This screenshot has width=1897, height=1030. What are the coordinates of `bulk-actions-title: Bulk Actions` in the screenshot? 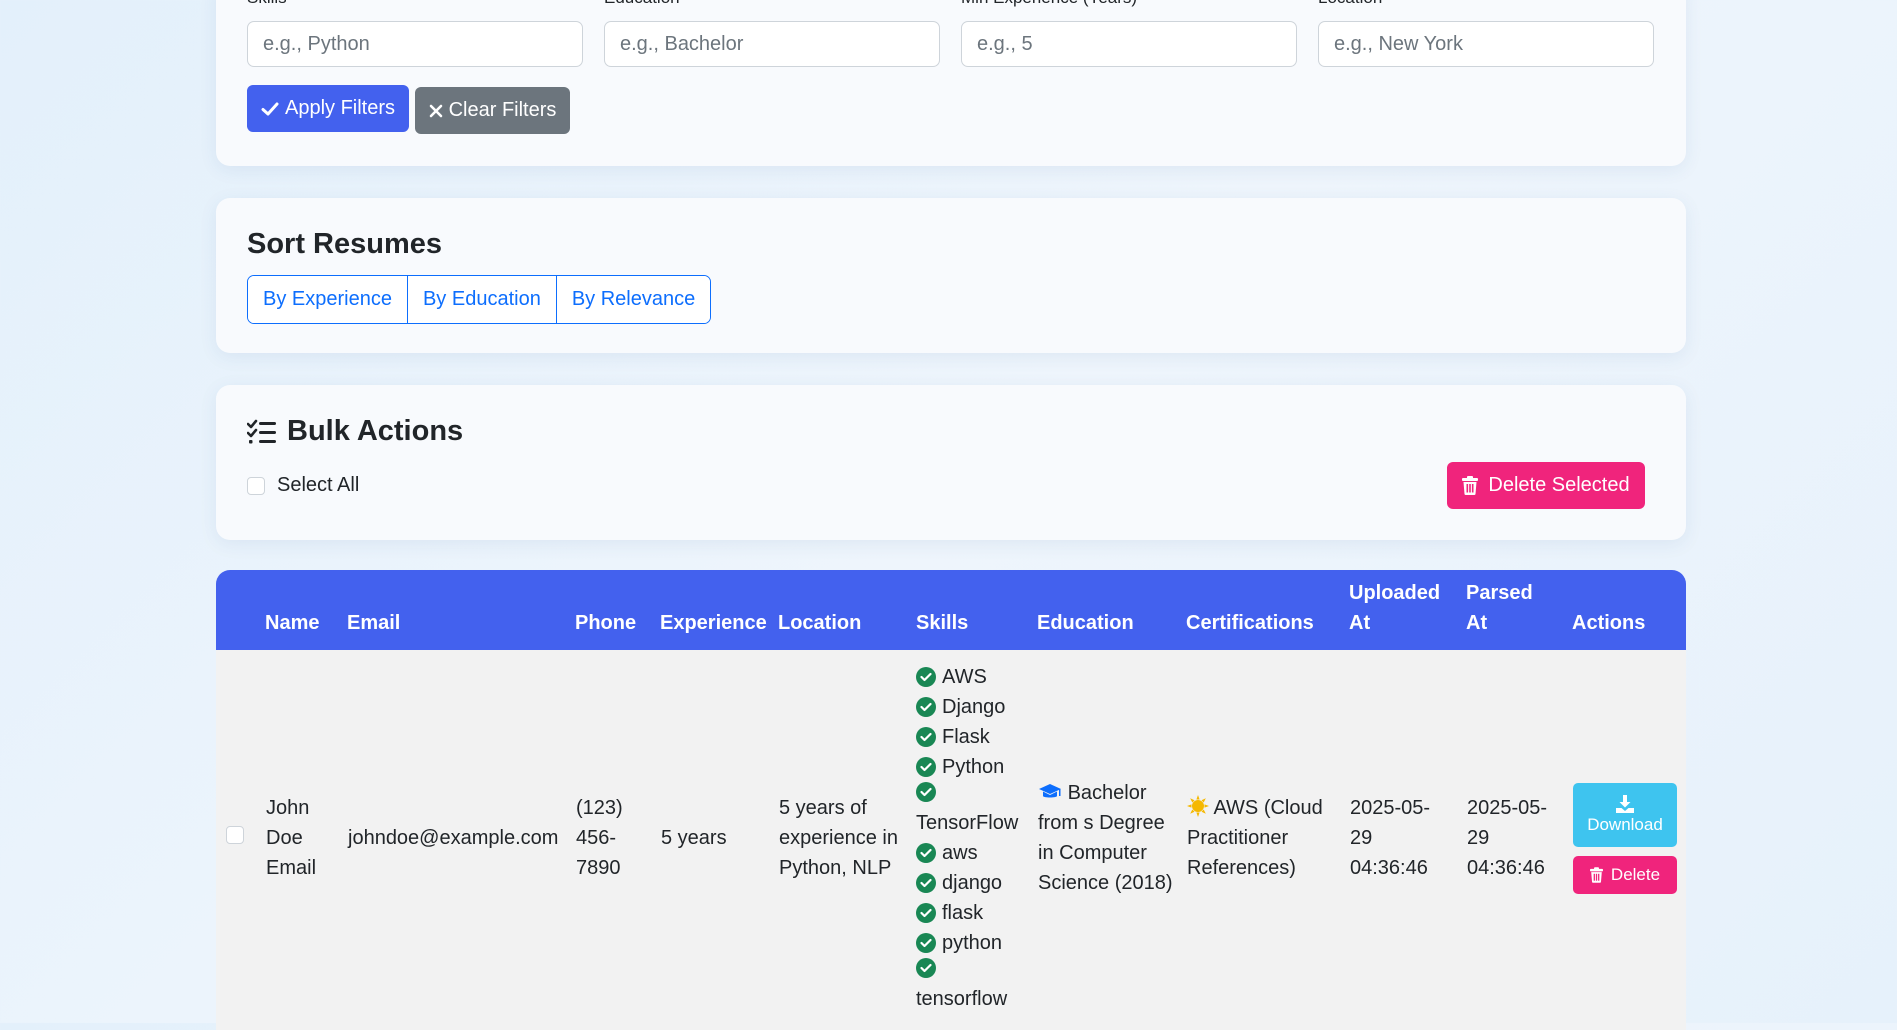 It's located at (375, 431).